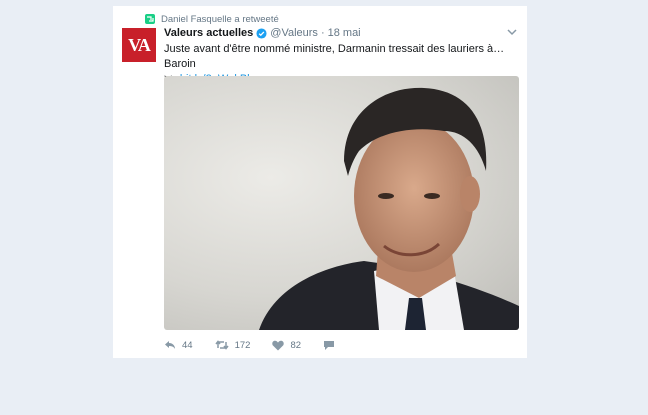 This screenshot has height=415, width=648. I want to click on message-button, so click(329, 345).